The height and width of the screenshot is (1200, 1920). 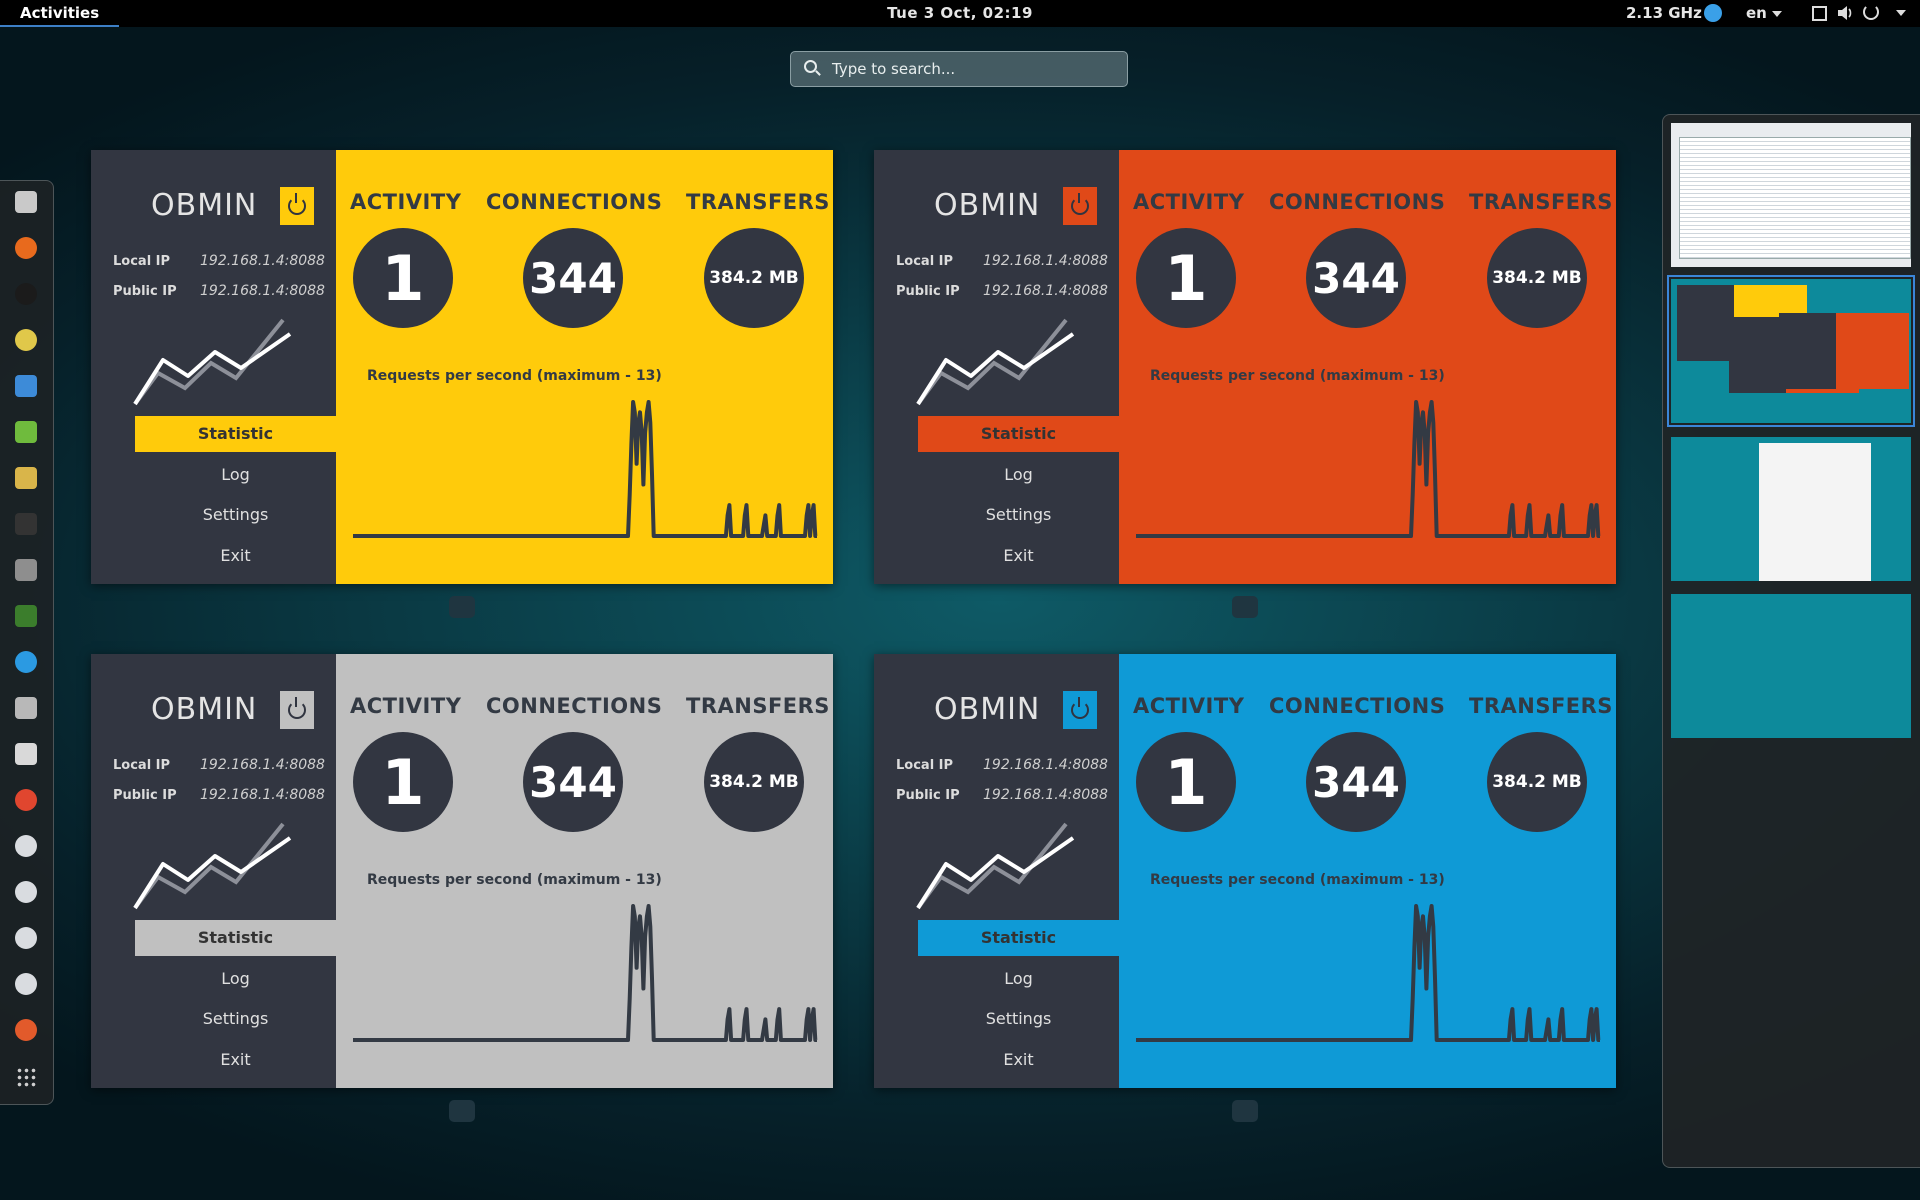 What do you see at coordinates (1901, 13) in the screenshot?
I see `system-menu-chevron-icon` at bounding box center [1901, 13].